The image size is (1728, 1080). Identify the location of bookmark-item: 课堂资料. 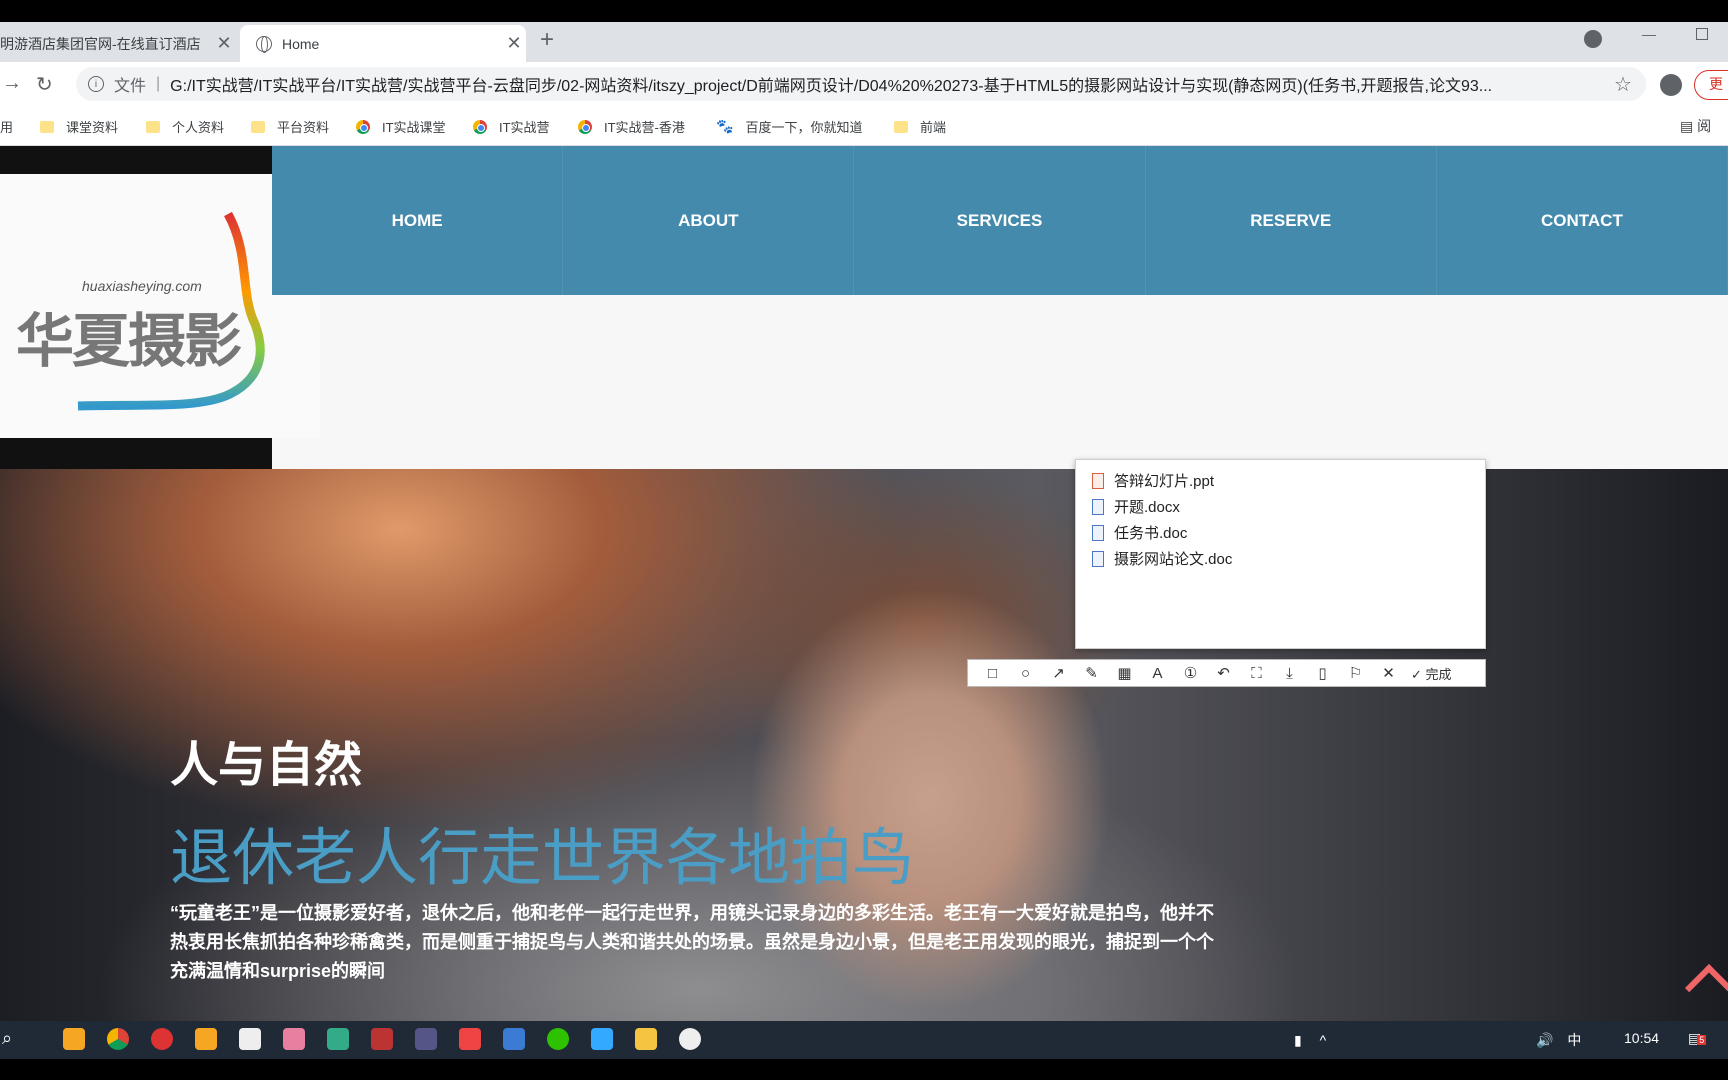
(79, 126).